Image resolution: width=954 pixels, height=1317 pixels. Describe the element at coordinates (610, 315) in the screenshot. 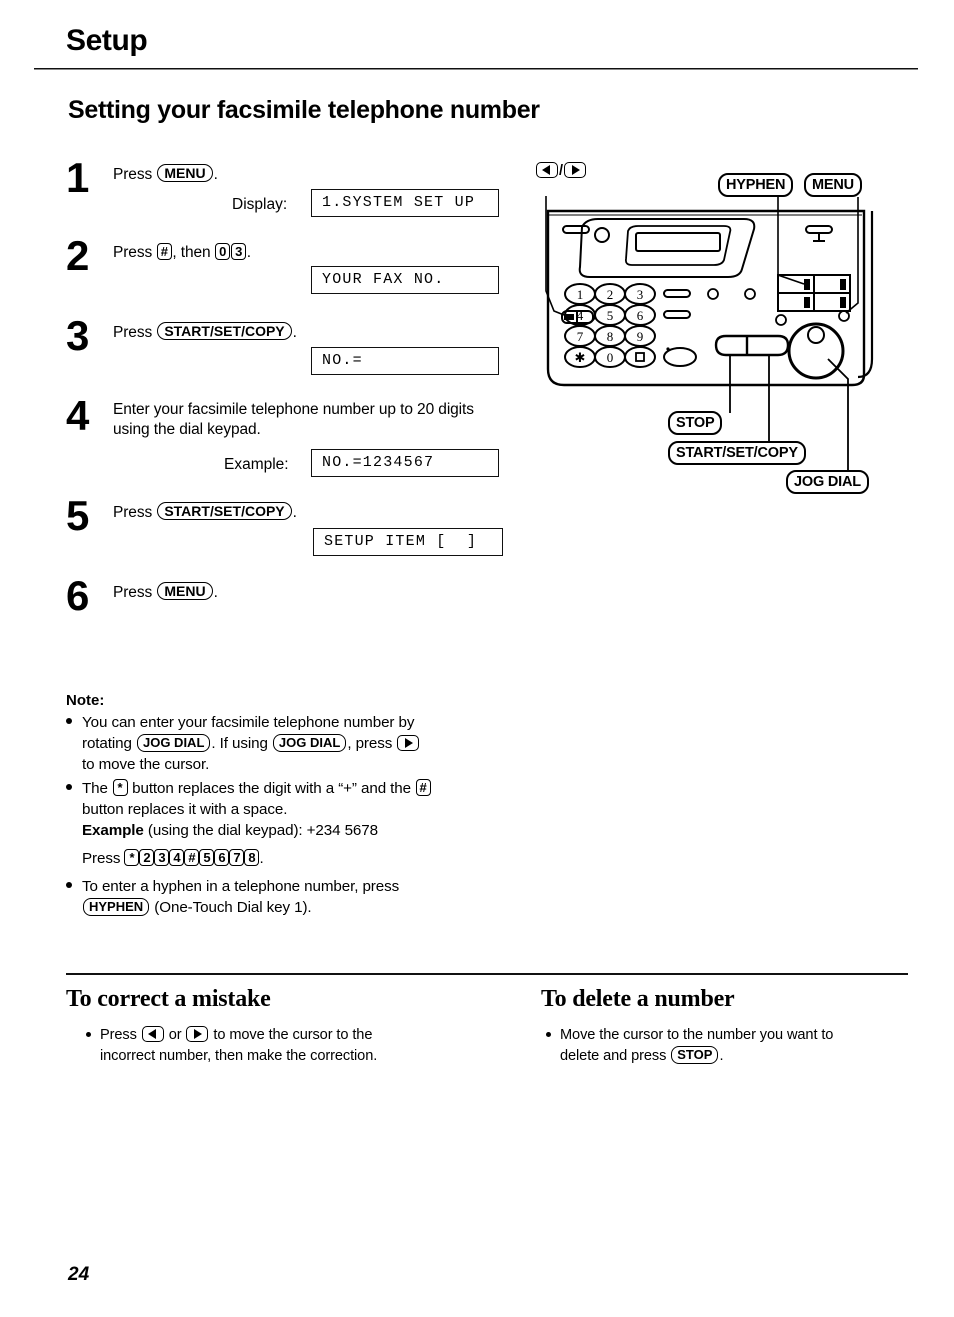

I see `svg-text: 5` at that location.